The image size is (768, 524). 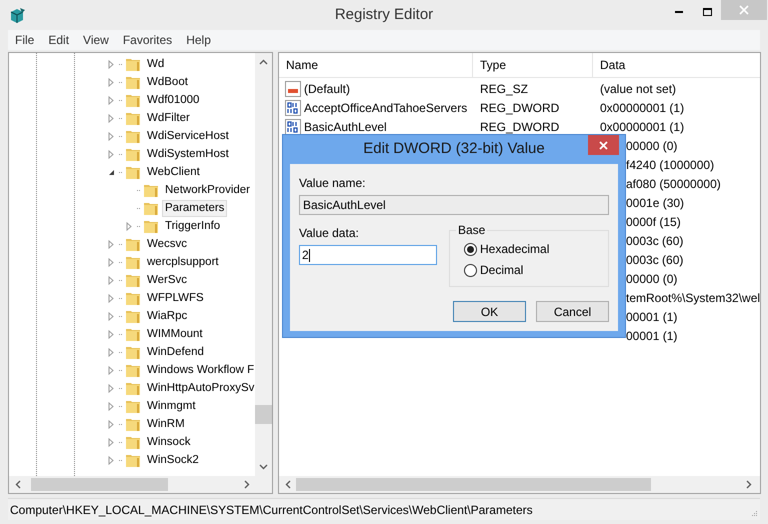 I want to click on tree-item: WinDefend, so click(x=175, y=352).